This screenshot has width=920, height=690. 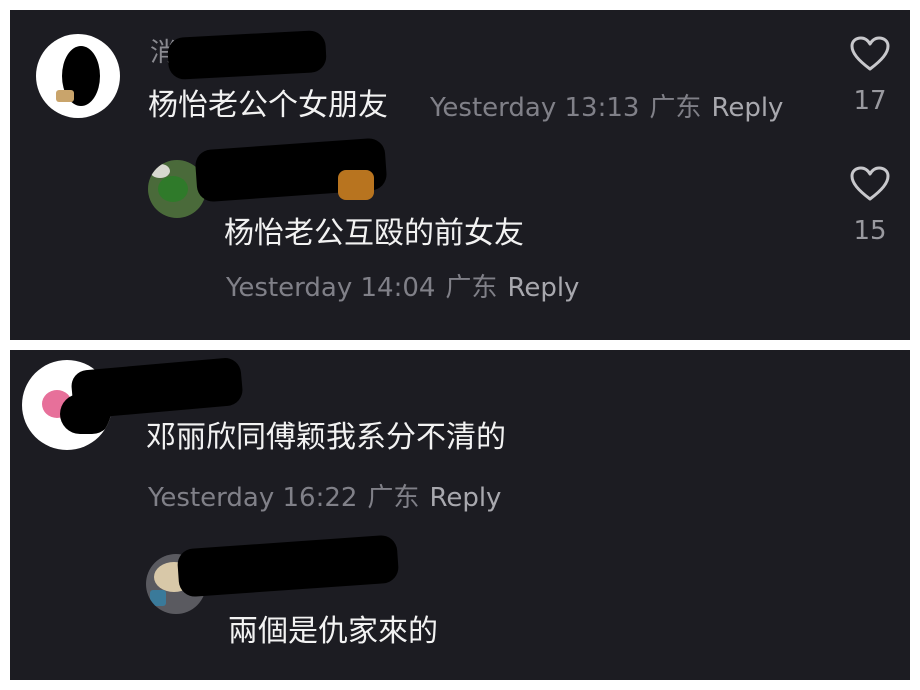 What do you see at coordinates (331, 288) in the screenshot?
I see `reply-time: Yesterday 14:04` at bounding box center [331, 288].